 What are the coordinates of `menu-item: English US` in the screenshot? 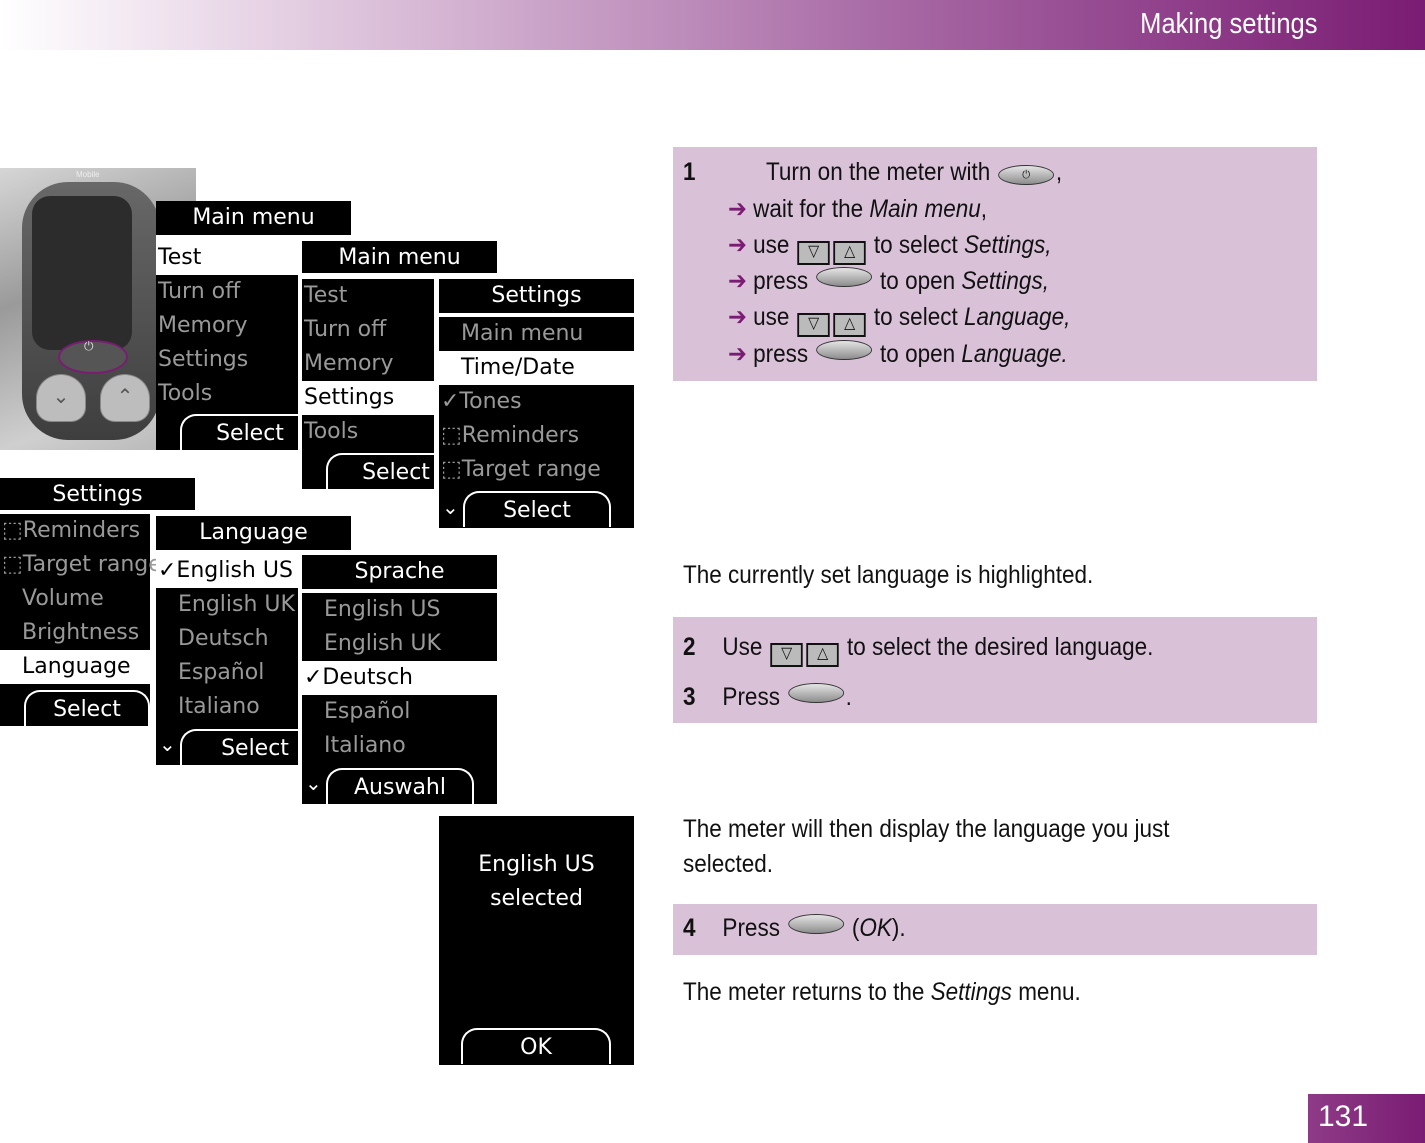 It's located at (382, 609).